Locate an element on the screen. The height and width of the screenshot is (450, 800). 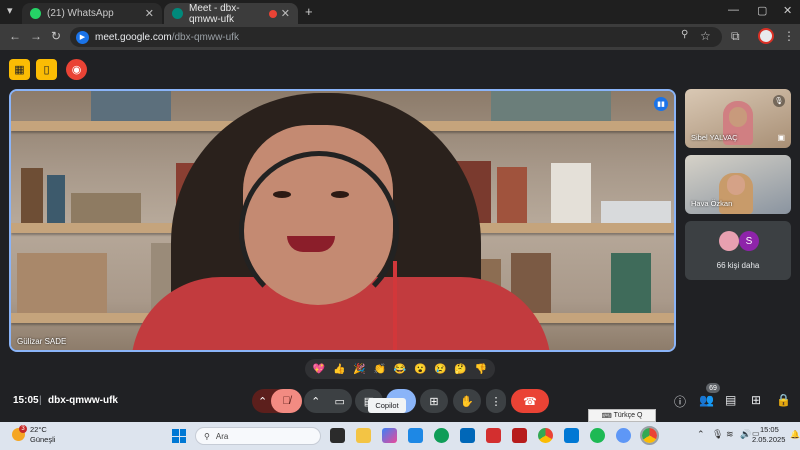
close-window-icon: ✕ is located at coordinates (787, 10).